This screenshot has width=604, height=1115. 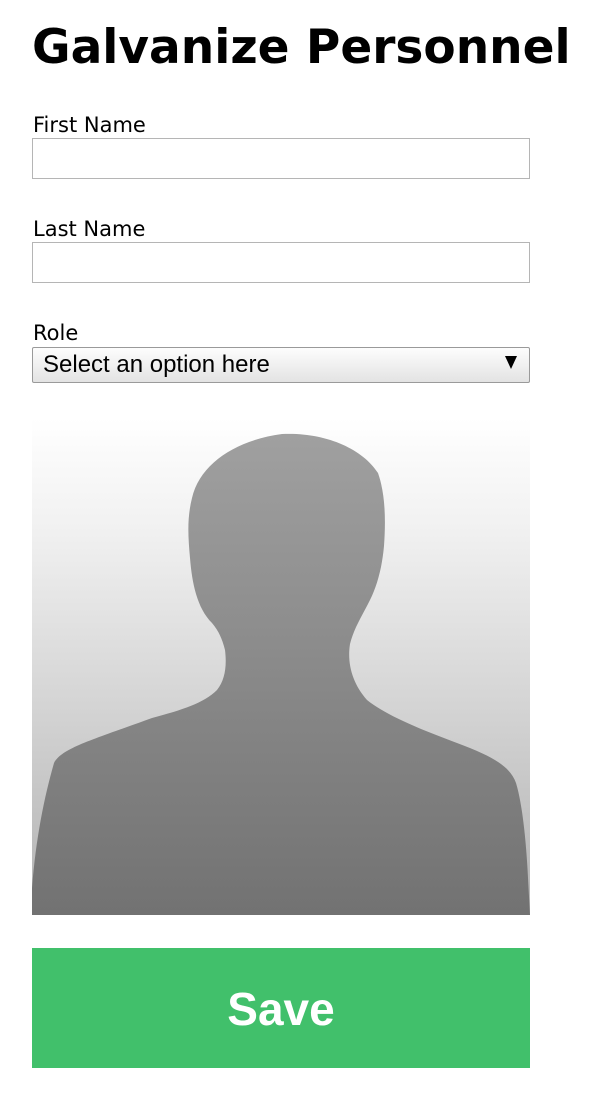 I want to click on first-name-label: First Name, so click(x=89, y=125).